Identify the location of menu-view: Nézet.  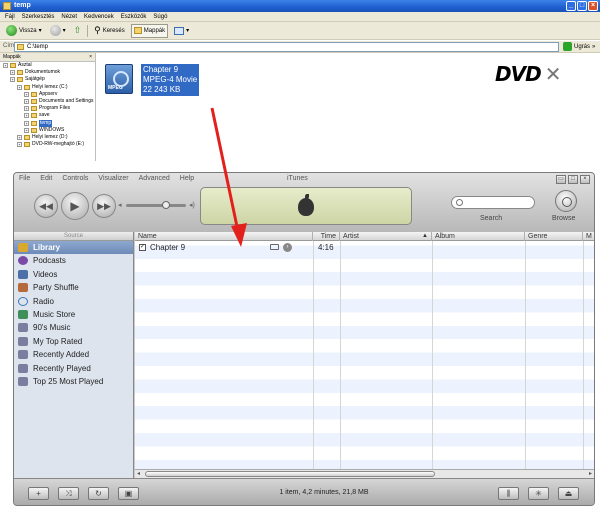
(69, 16).